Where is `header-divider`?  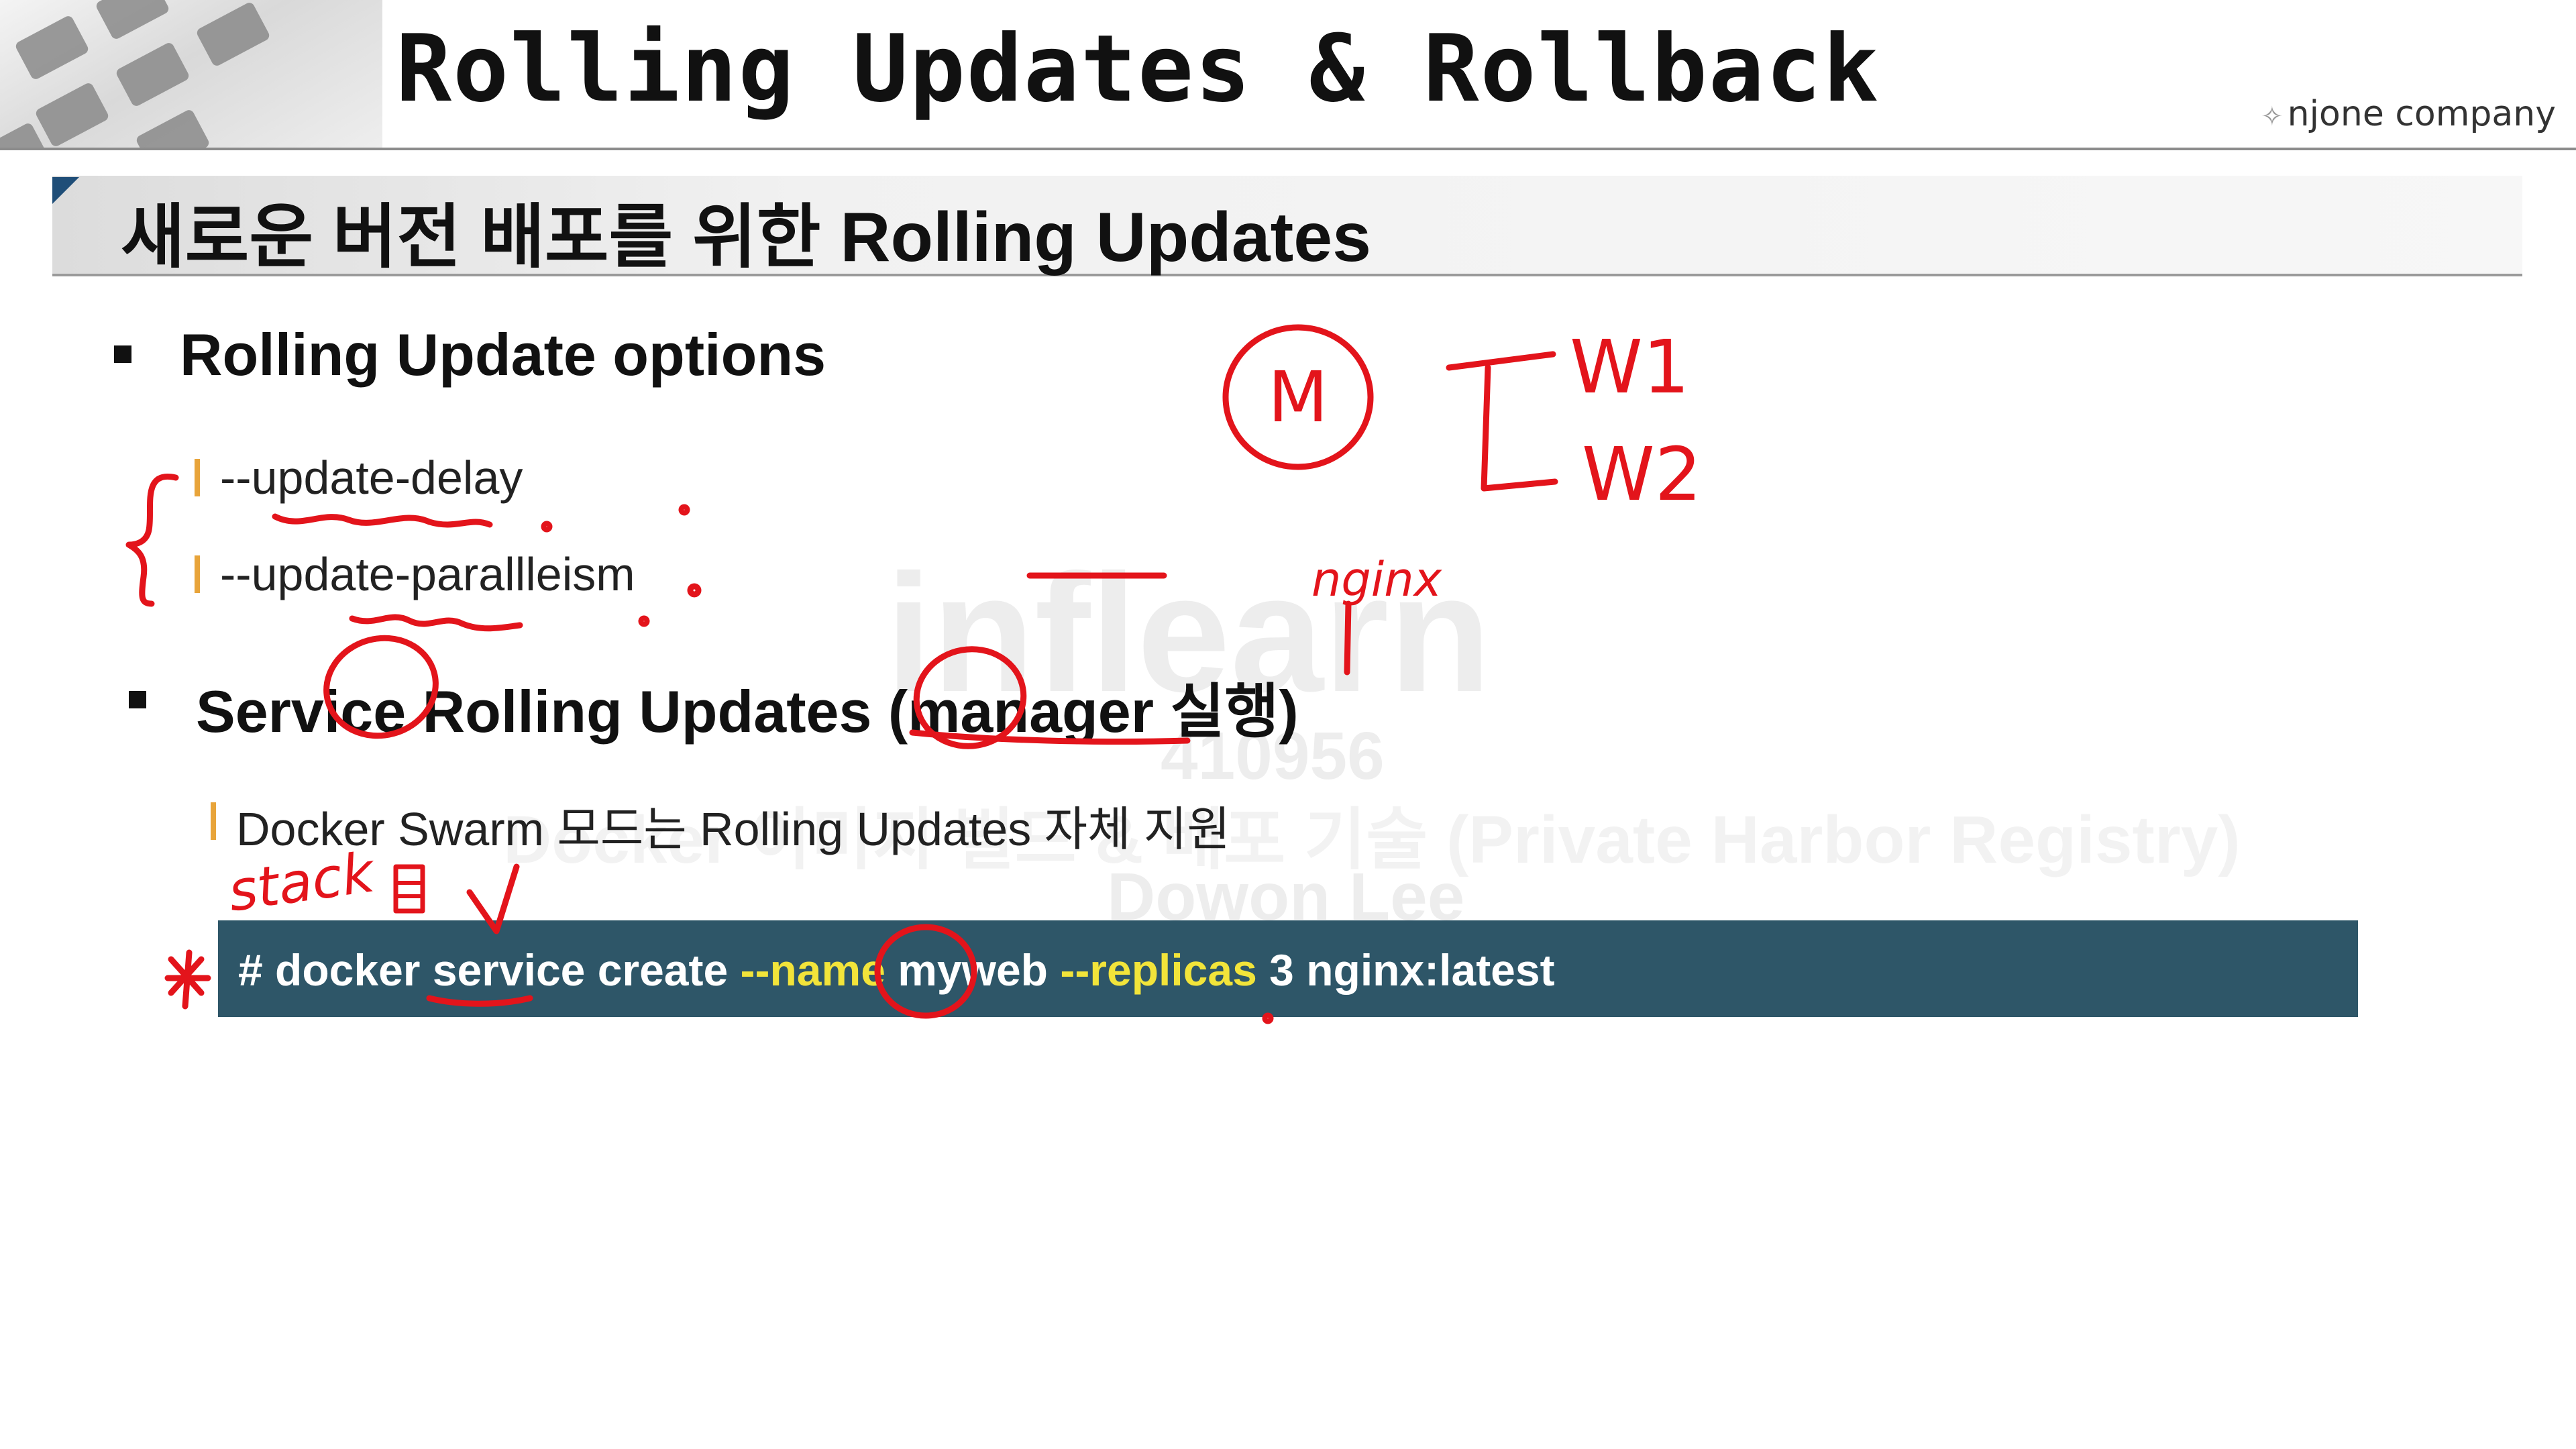 header-divider is located at coordinates (1288, 149).